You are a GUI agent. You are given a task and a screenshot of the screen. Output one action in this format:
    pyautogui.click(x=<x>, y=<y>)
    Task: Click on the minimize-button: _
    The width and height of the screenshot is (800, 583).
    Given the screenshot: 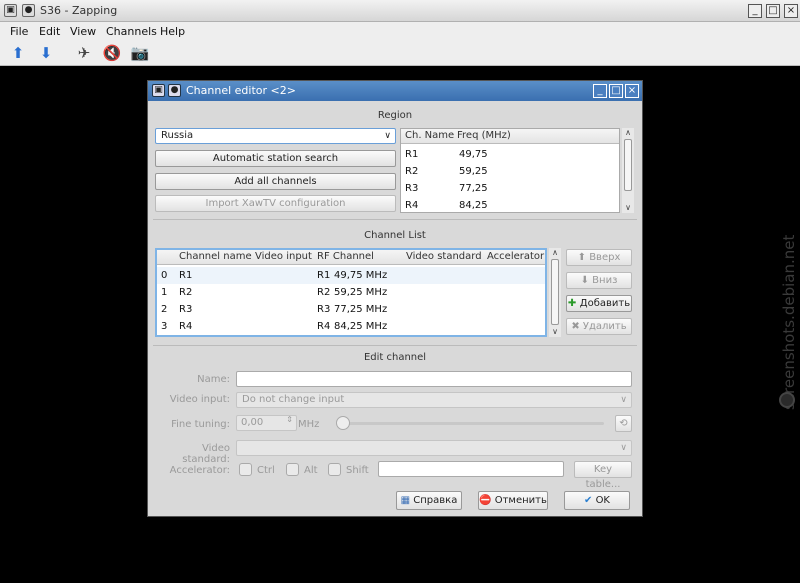 What is the action you would take?
    pyautogui.click(x=755, y=11)
    